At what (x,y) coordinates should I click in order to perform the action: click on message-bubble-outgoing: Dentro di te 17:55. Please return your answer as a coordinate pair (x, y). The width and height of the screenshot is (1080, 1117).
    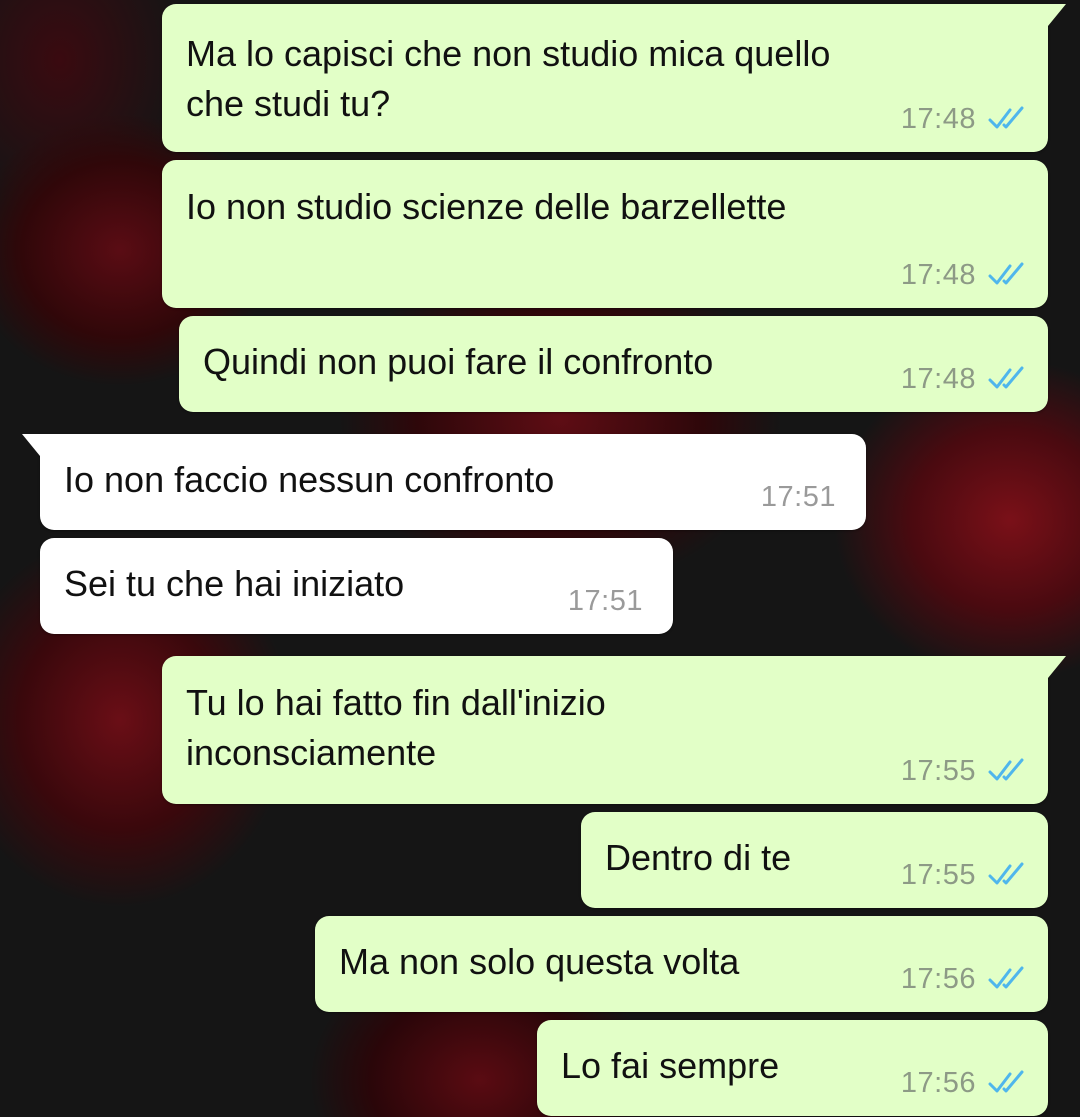
    Looking at the image, I should click on (814, 860).